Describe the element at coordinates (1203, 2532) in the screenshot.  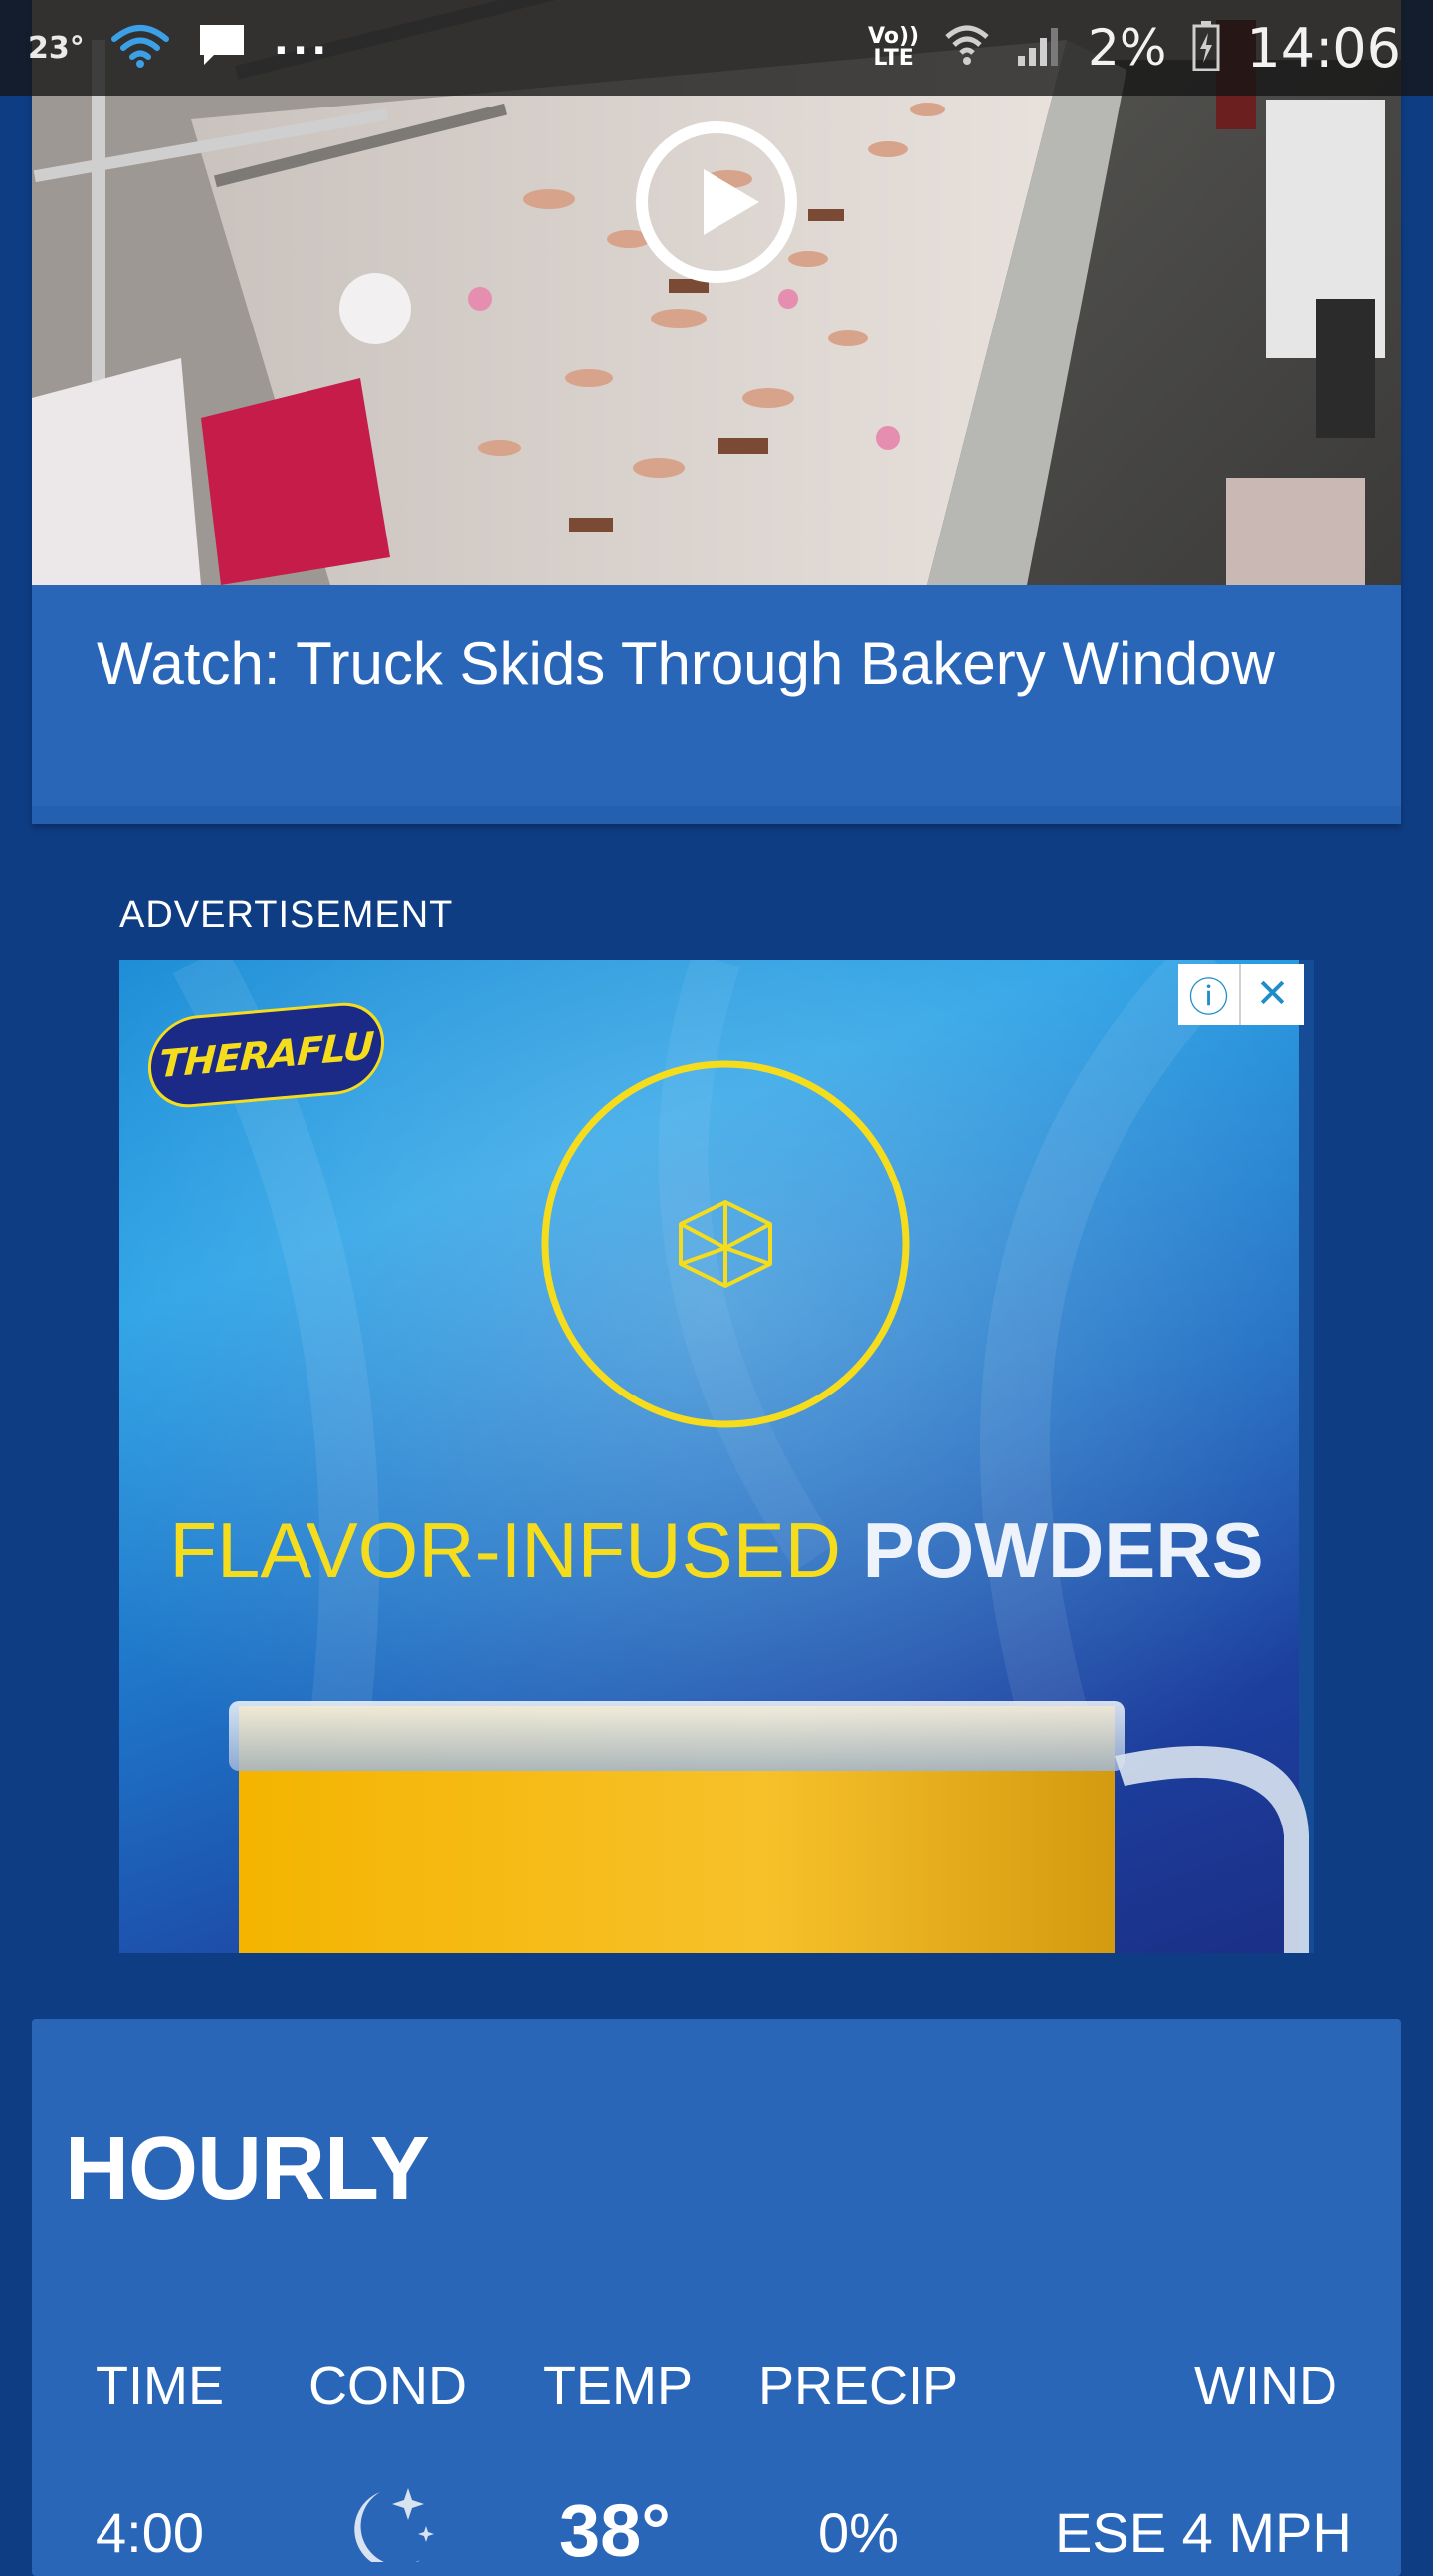
I see `hour-wind: ESE 4 MPH` at that location.